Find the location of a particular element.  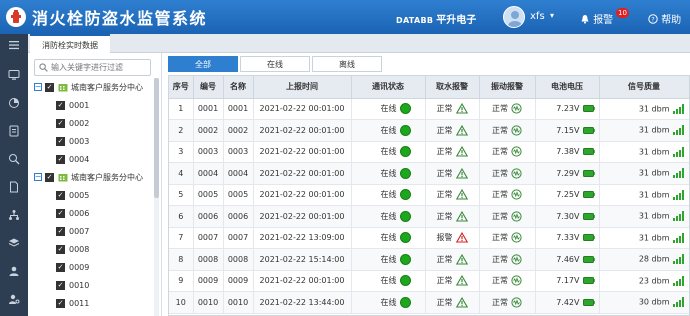

table-header-row: 序号 编号 名称 上报时间 通讯状态 取水报警 振动报警 电池电压 信号质量 is located at coordinates (429, 87).